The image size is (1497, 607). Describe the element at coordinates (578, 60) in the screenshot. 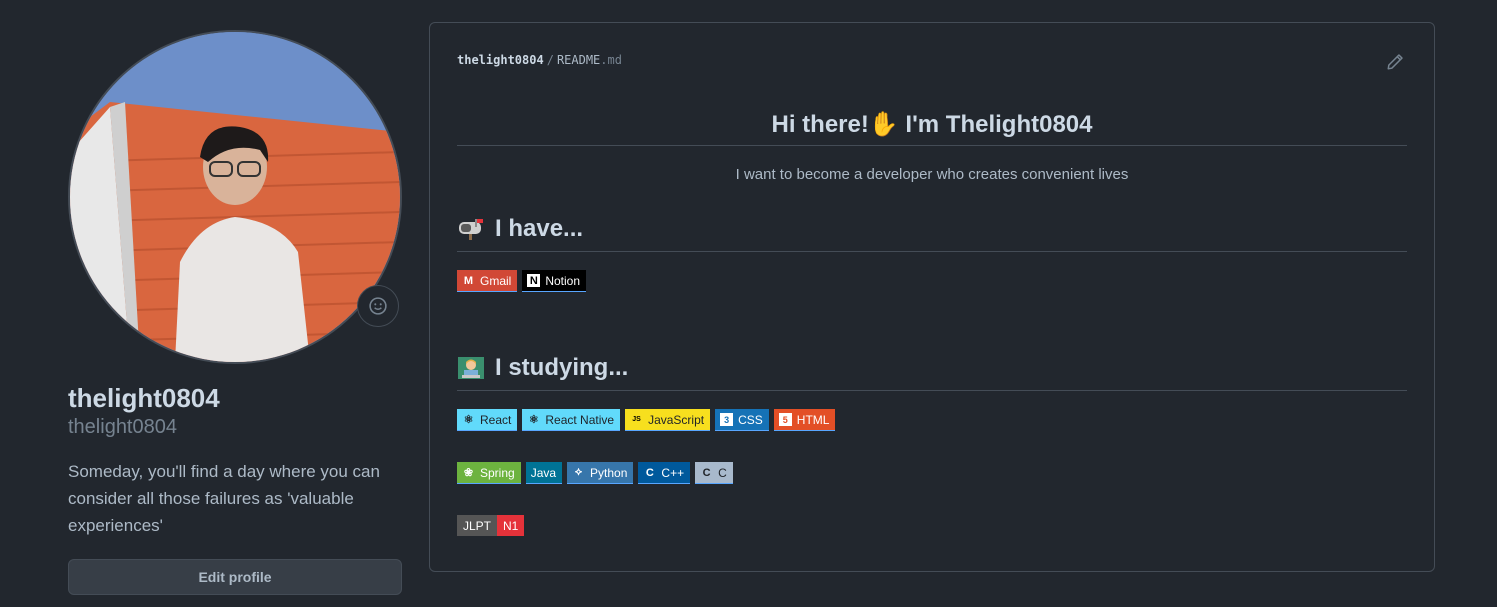

I see `readme-filename: README` at that location.